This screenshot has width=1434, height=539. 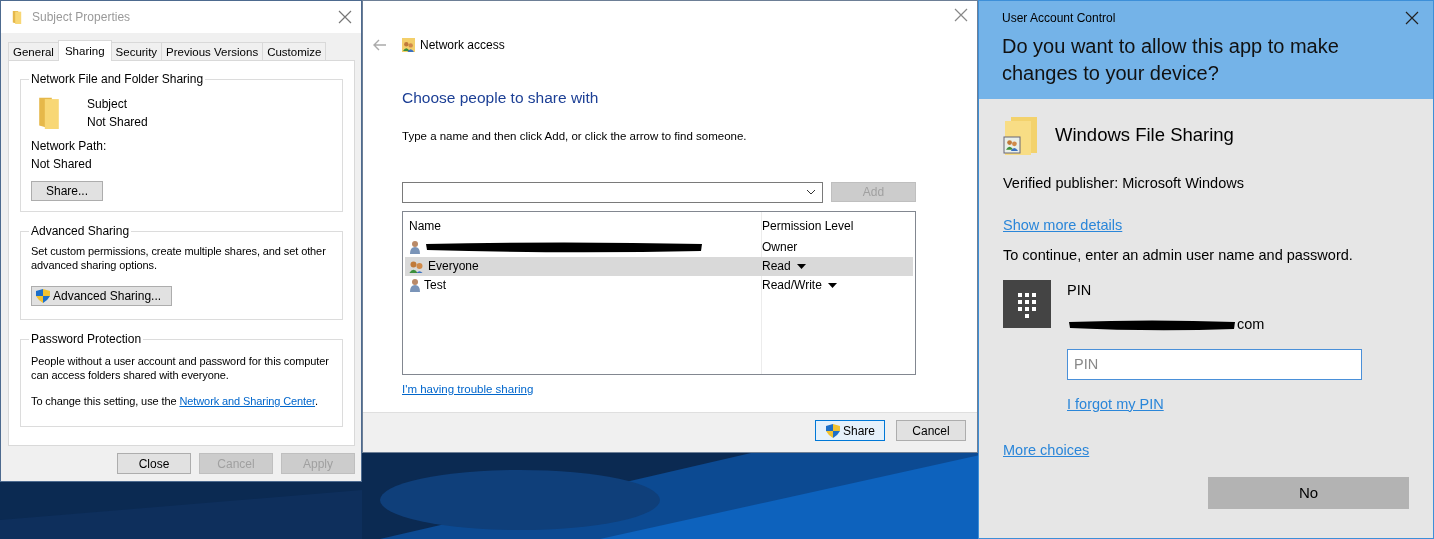 What do you see at coordinates (501, 98) in the screenshot?
I see `heading: Choose people to share with` at bounding box center [501, 98].